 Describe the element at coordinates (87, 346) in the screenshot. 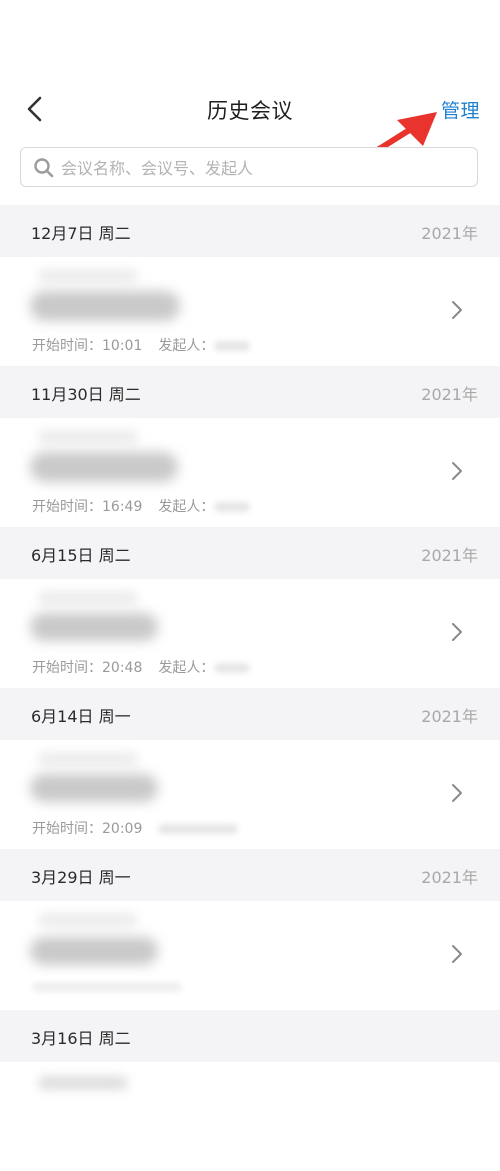

I see `start-time: 开始时间：10:01` at that location.